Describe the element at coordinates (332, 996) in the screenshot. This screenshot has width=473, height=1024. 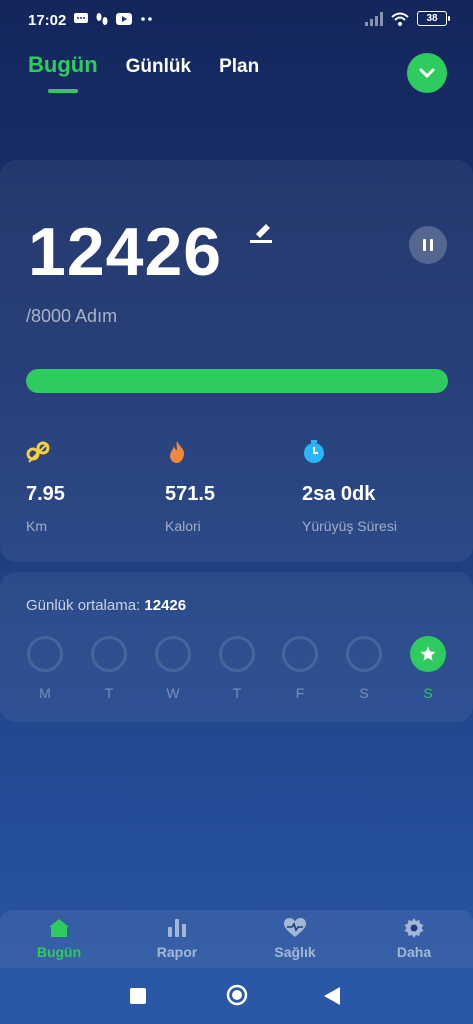
I see `back-icon` at that location.